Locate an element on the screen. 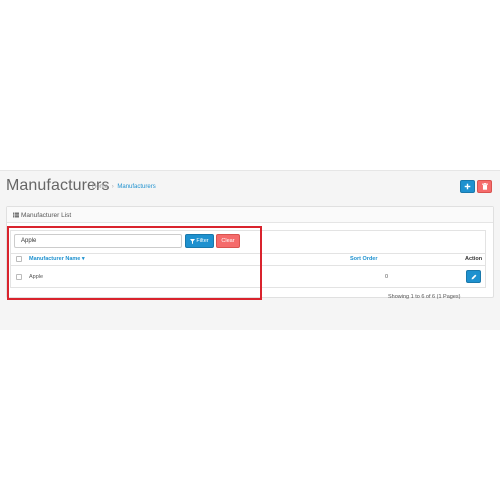  breadcrumb-manufacturers: Manufacturers is located at coordinates (136, 187).